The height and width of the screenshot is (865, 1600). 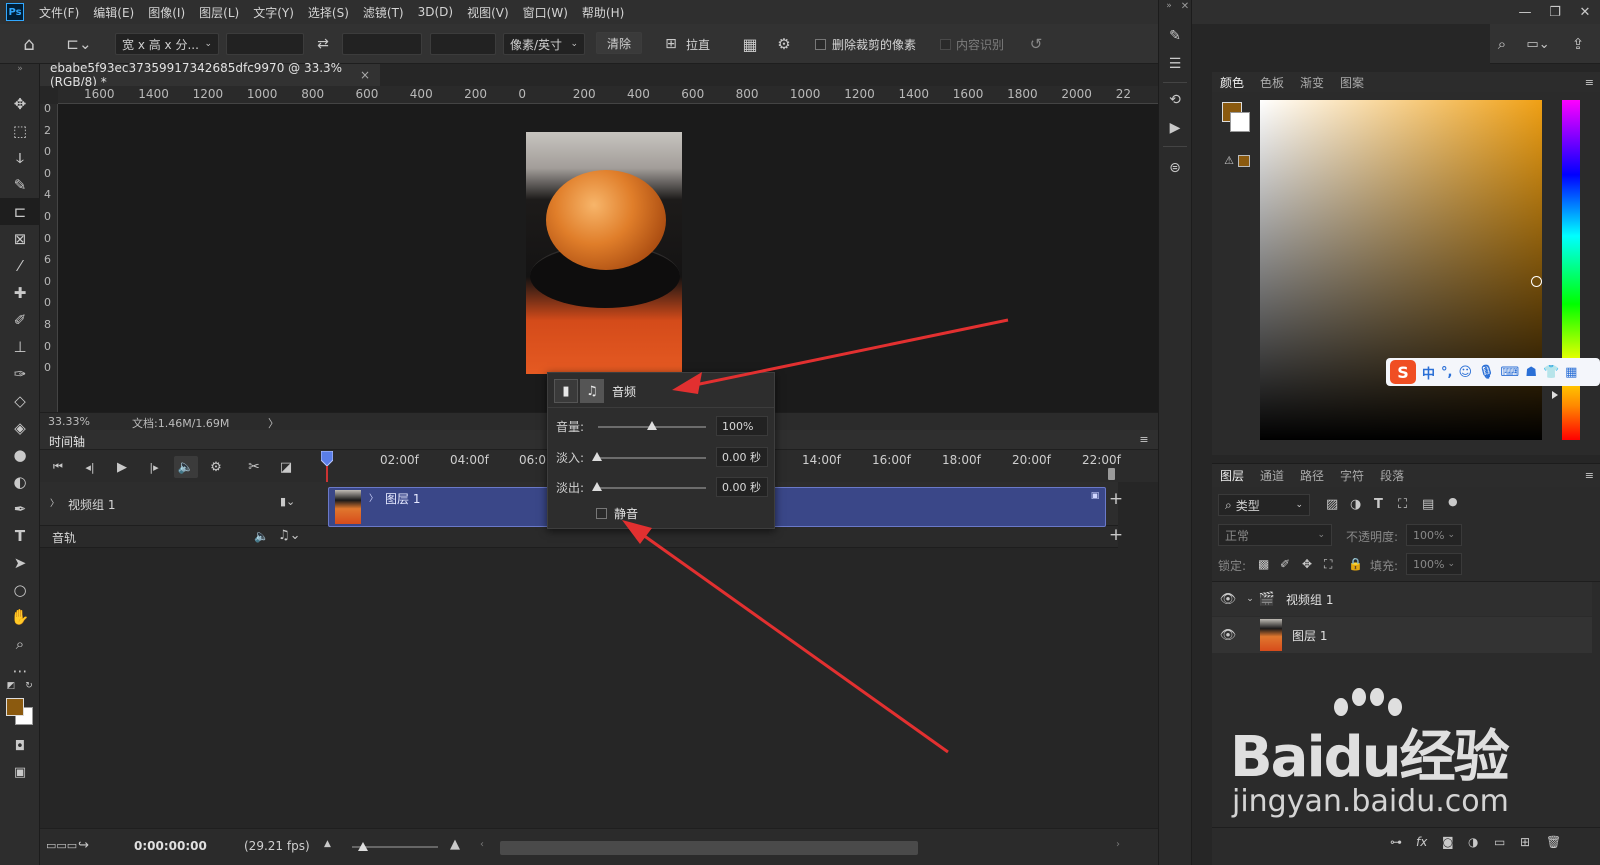 What do you see at coordinates (20, 508) in the screenshot?
I see `pen-tool-icon: ✒` at bounding box center [20, 508].